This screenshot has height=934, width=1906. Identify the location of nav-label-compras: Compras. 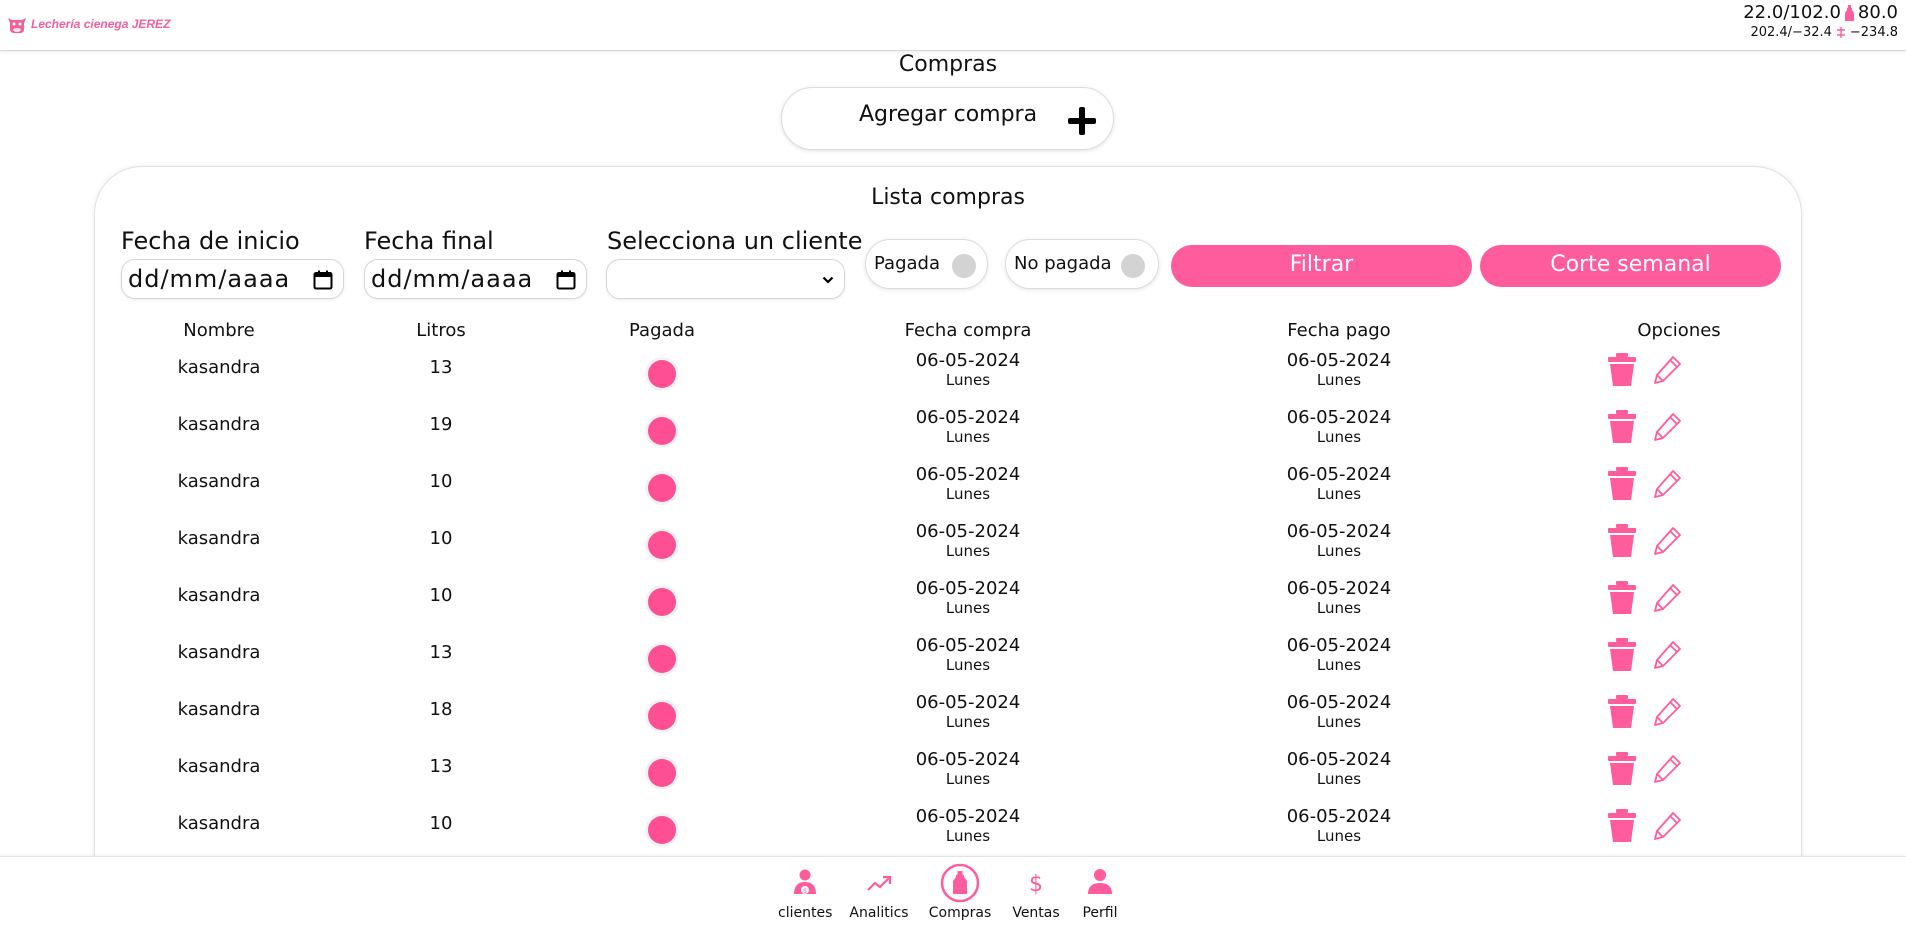
(960, 913).